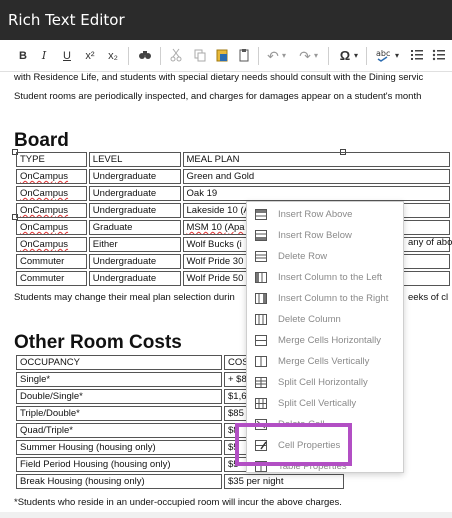 The image size is (452, 518). I want to click on menu-item-split-cell-horizontally: Split Cell Horizontally, so click(326, 382).